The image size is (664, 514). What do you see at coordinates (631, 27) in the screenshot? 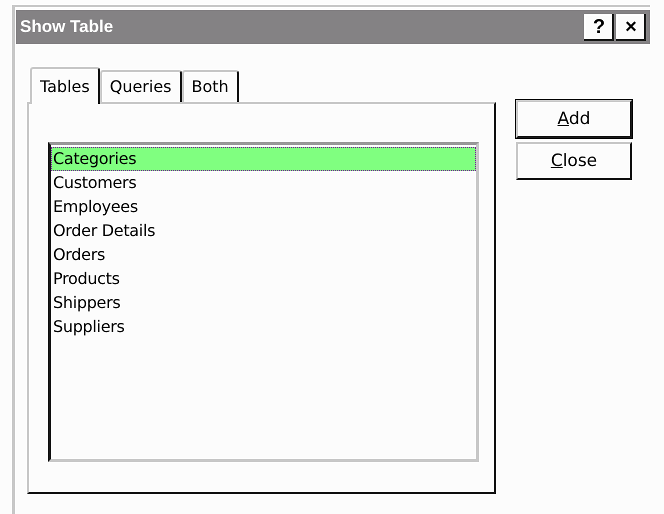
I see `close-button: ×` at bounding box center [631, 27].